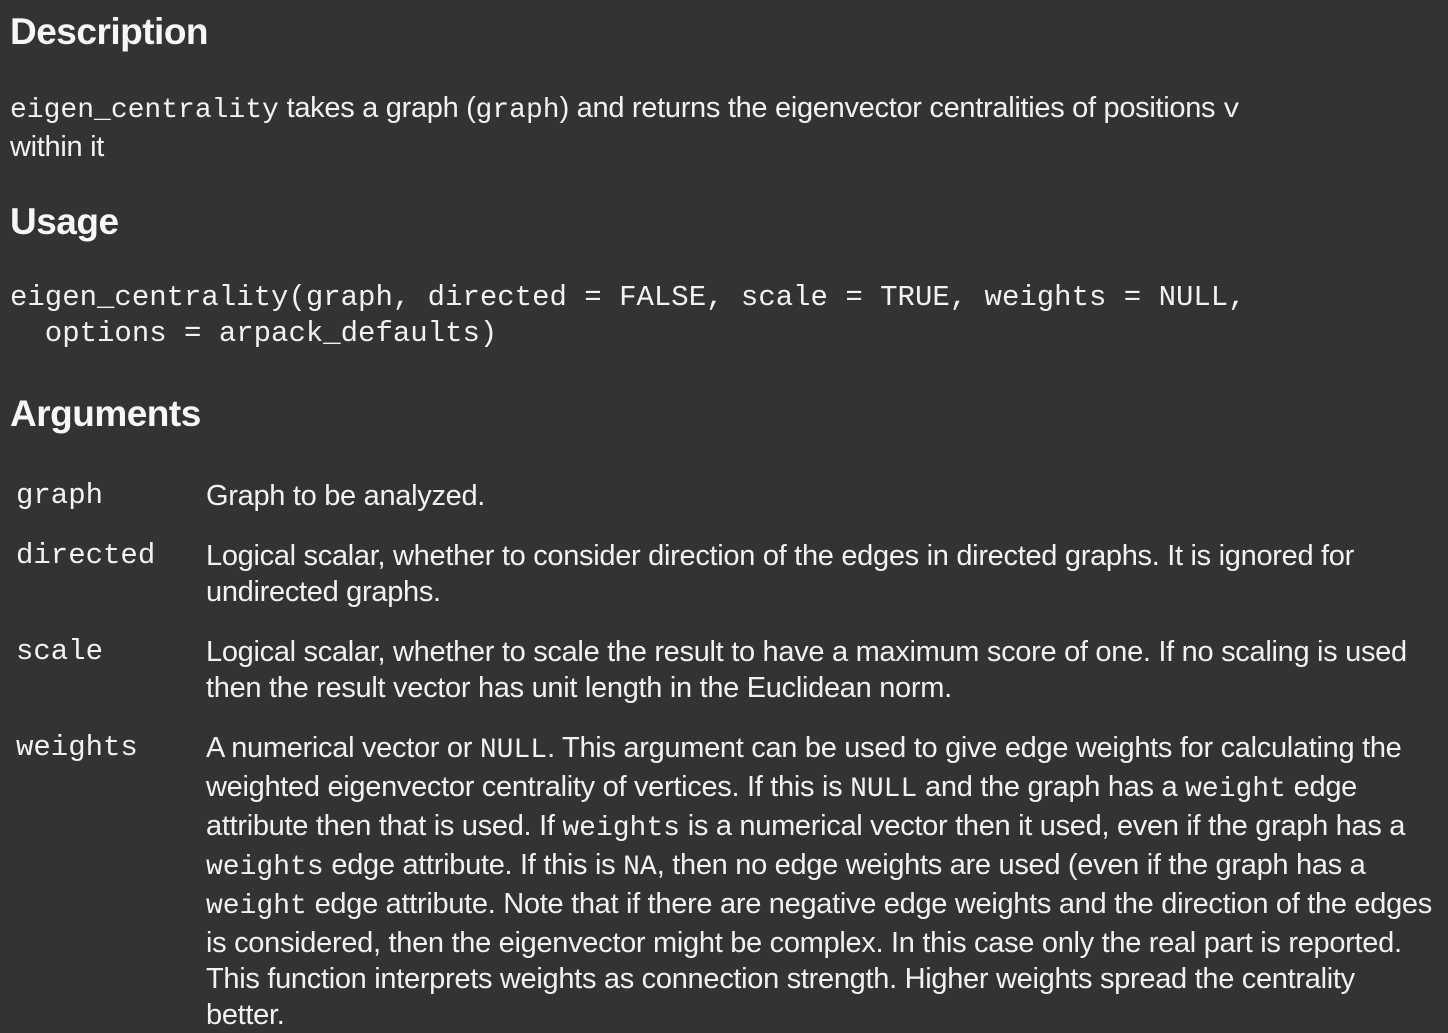 The height and width of the screenshot is (1033, 1448). I want to click on description-text: takes a graph (, so click(377, 108).